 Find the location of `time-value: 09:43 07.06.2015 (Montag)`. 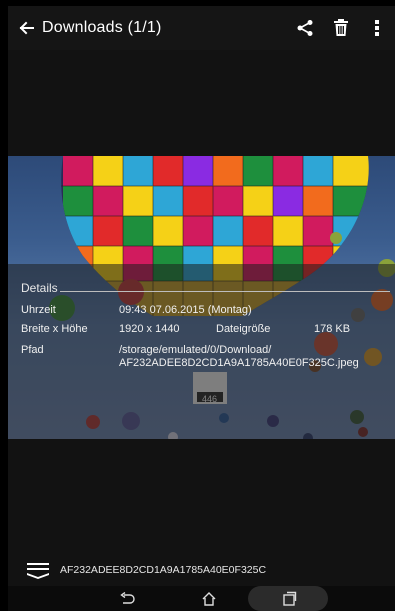

time-value: 09:43 07.06.2015 (Montag) is located at coordinates (185, 310).